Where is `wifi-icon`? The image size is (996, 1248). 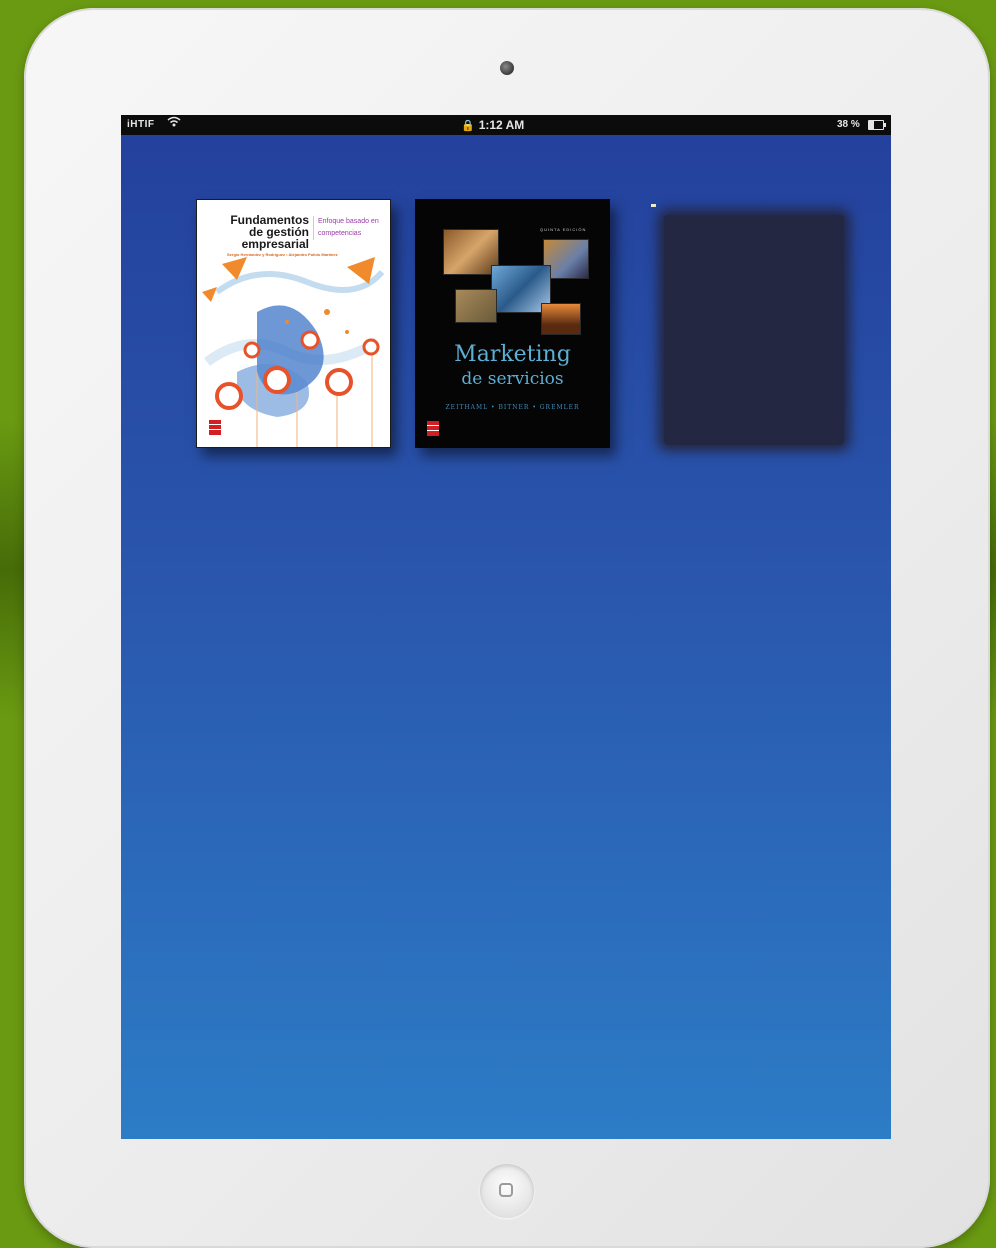
wifi-icon is located at coordinates (174, 125).